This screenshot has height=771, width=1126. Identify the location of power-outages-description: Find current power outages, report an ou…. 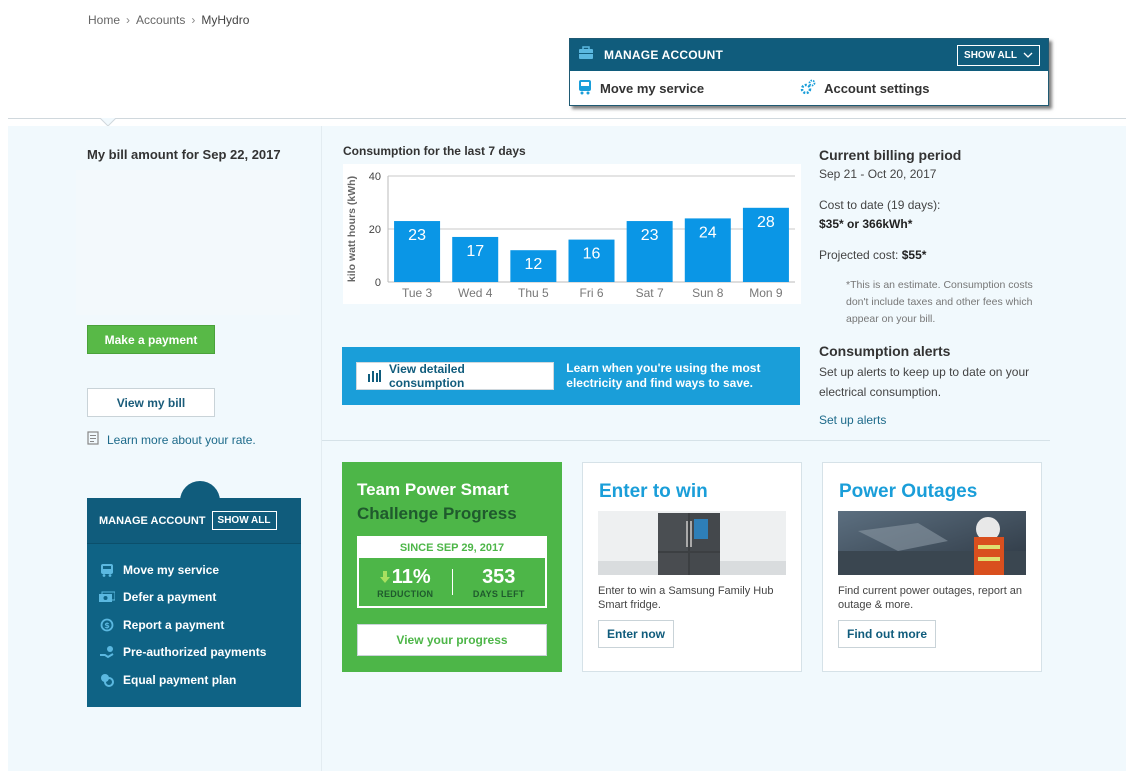
(930, 598).